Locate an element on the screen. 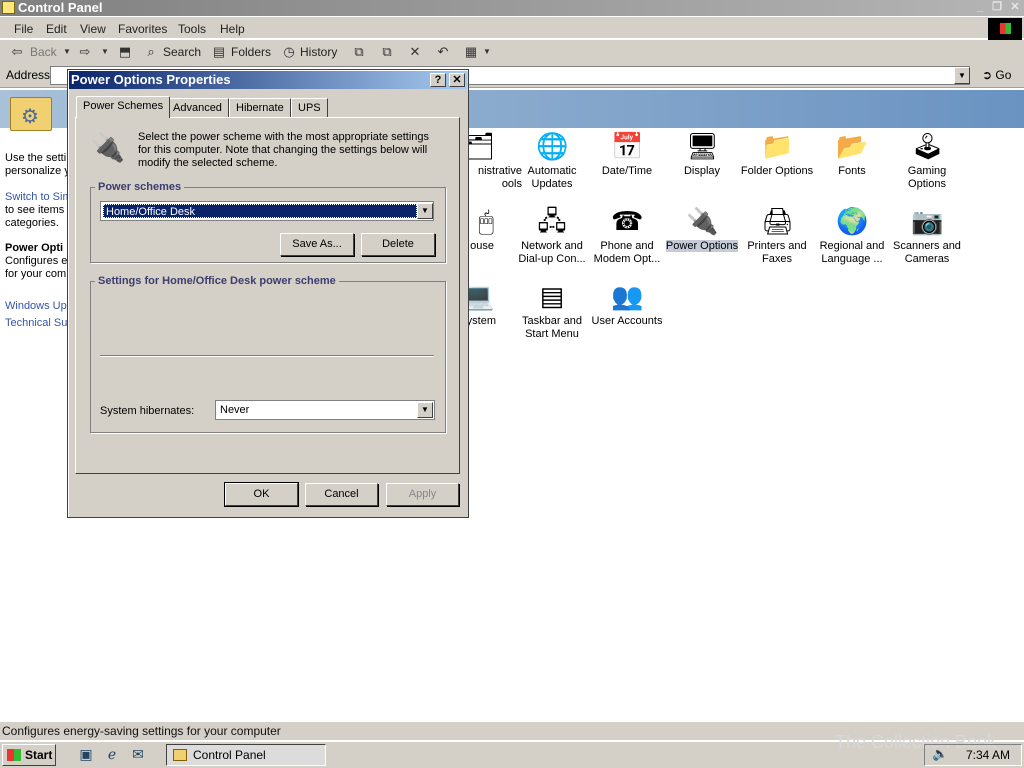 The image size is (1024, 768). internet-explorer-icon: ℯ is located at coordinates (112, 754).